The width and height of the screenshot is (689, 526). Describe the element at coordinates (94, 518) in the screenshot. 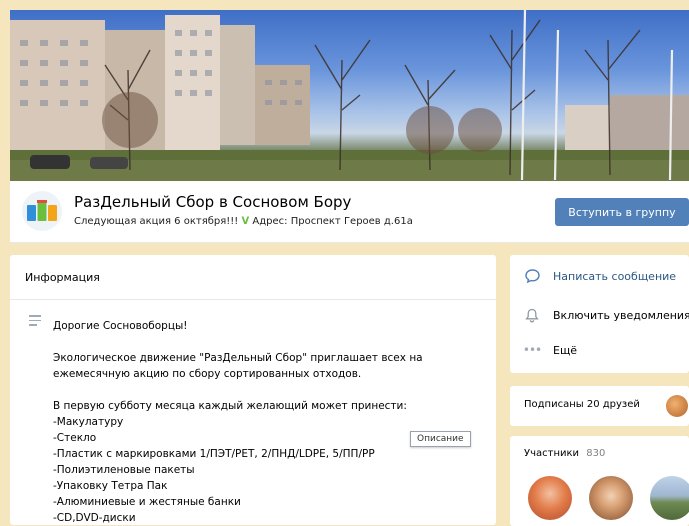

I see `desc-line: -CD,DVD-диски` at that location.